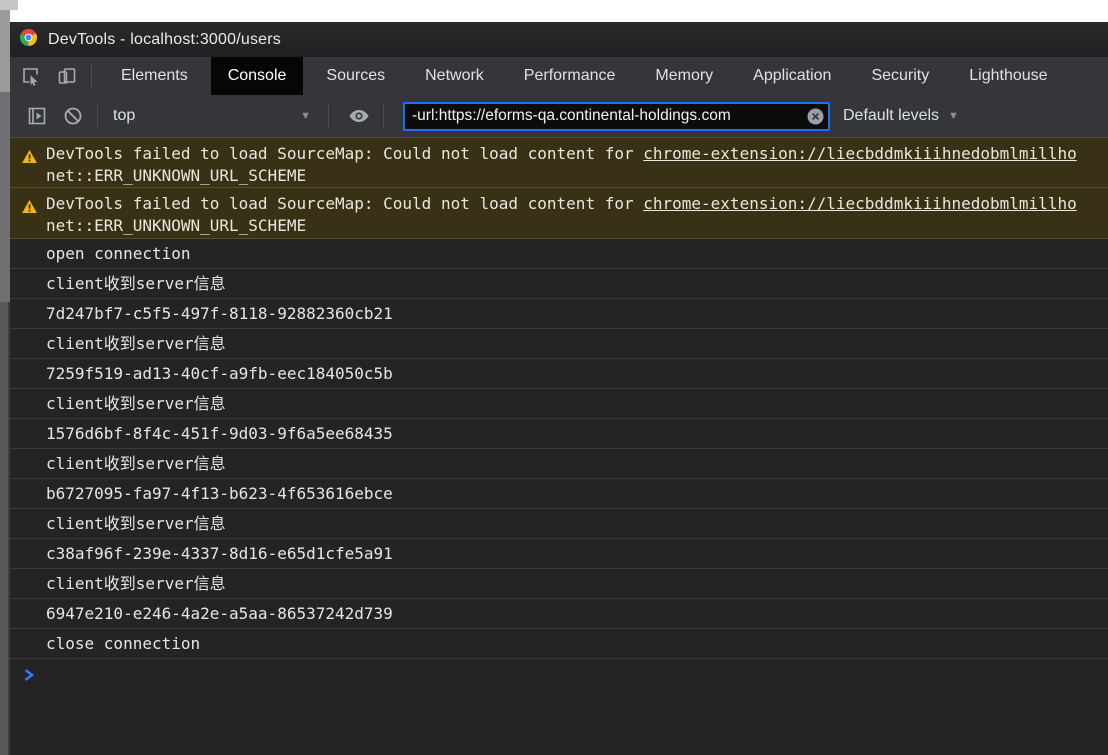 The image size is (1108, 755). Describe the element at coordinates (359, 116) in the screenshot. I see `live-expression-eye-icon` at that location.